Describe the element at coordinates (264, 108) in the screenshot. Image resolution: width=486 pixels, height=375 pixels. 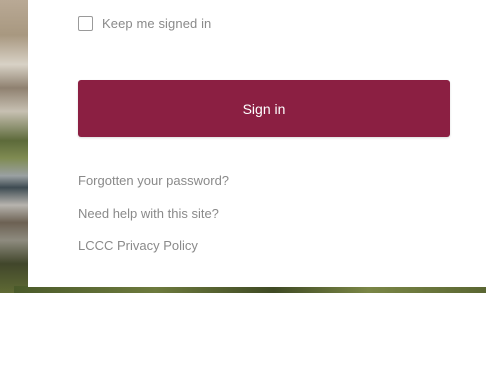
I see `sign-in-button: Sign in` at that location.